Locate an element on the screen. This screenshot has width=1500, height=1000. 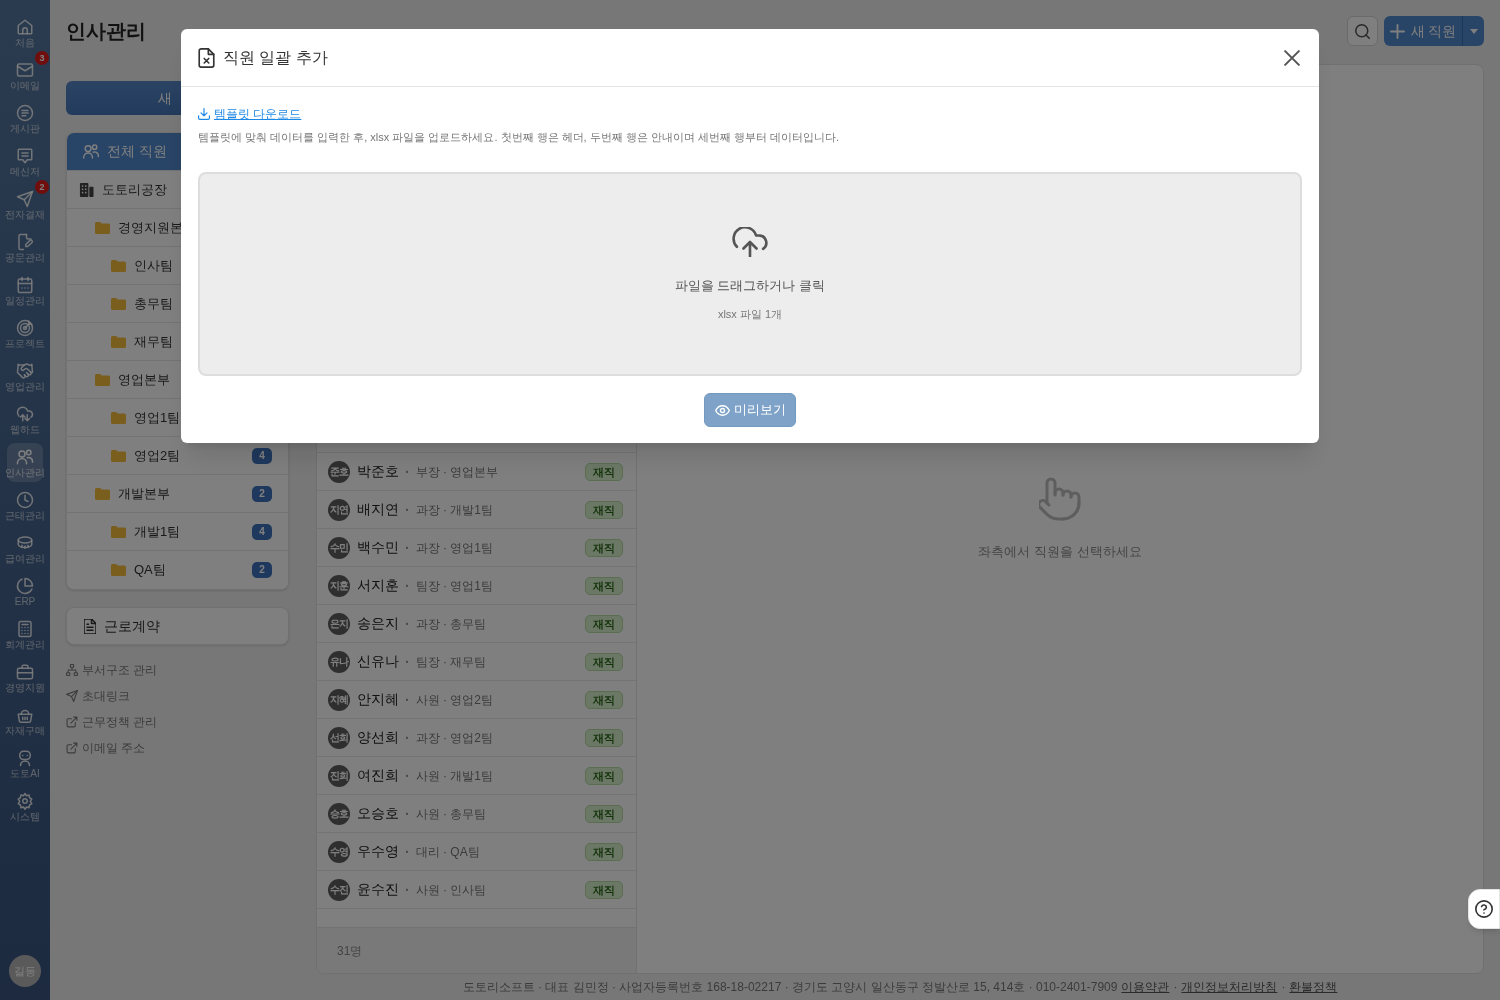
list-circle-icon is located at coordinates (25, 113).